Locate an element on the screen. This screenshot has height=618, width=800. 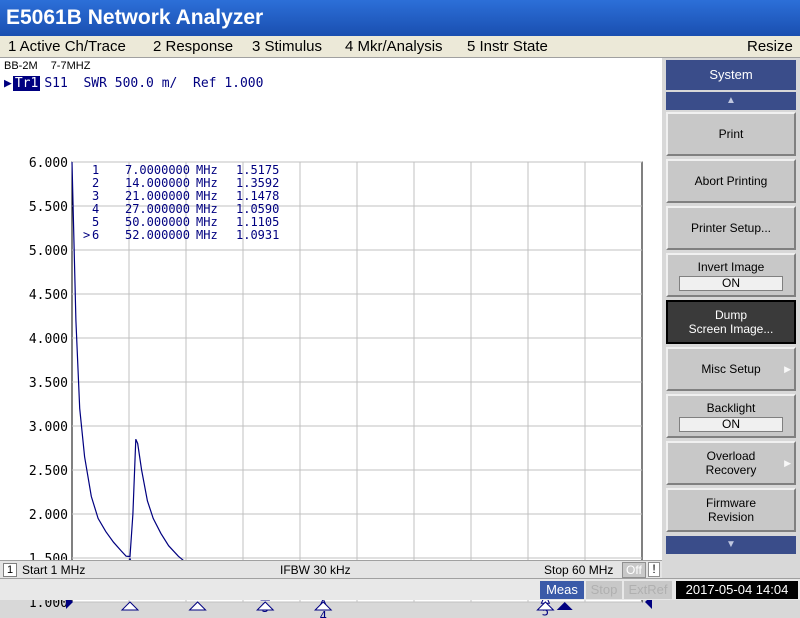
misc-setup-button: Misc Setup ▶ is located at coordinates (731, 369).